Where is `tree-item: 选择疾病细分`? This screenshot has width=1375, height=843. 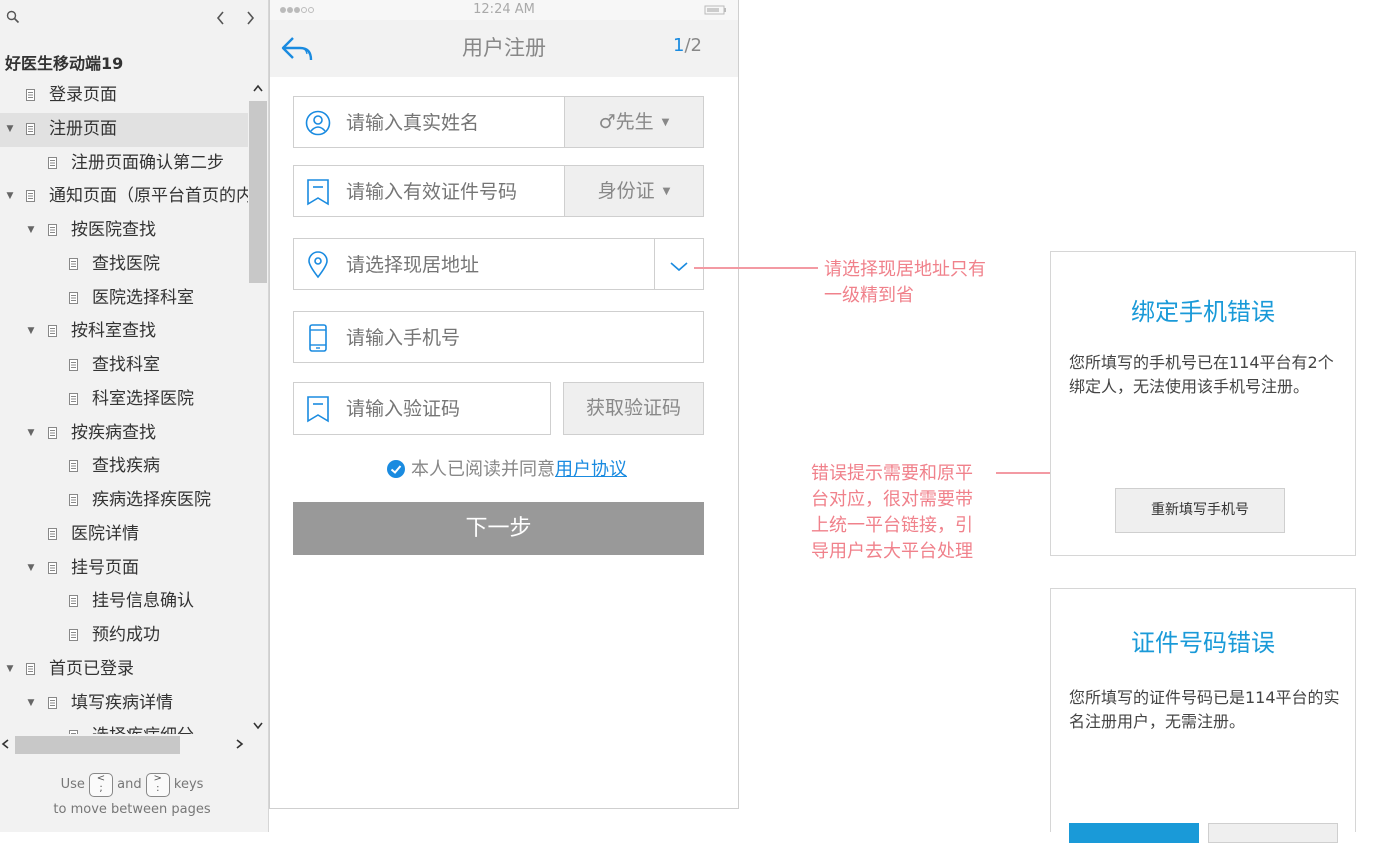 tree-item: 选择疾病细分 is located at coordinates (124, 727).